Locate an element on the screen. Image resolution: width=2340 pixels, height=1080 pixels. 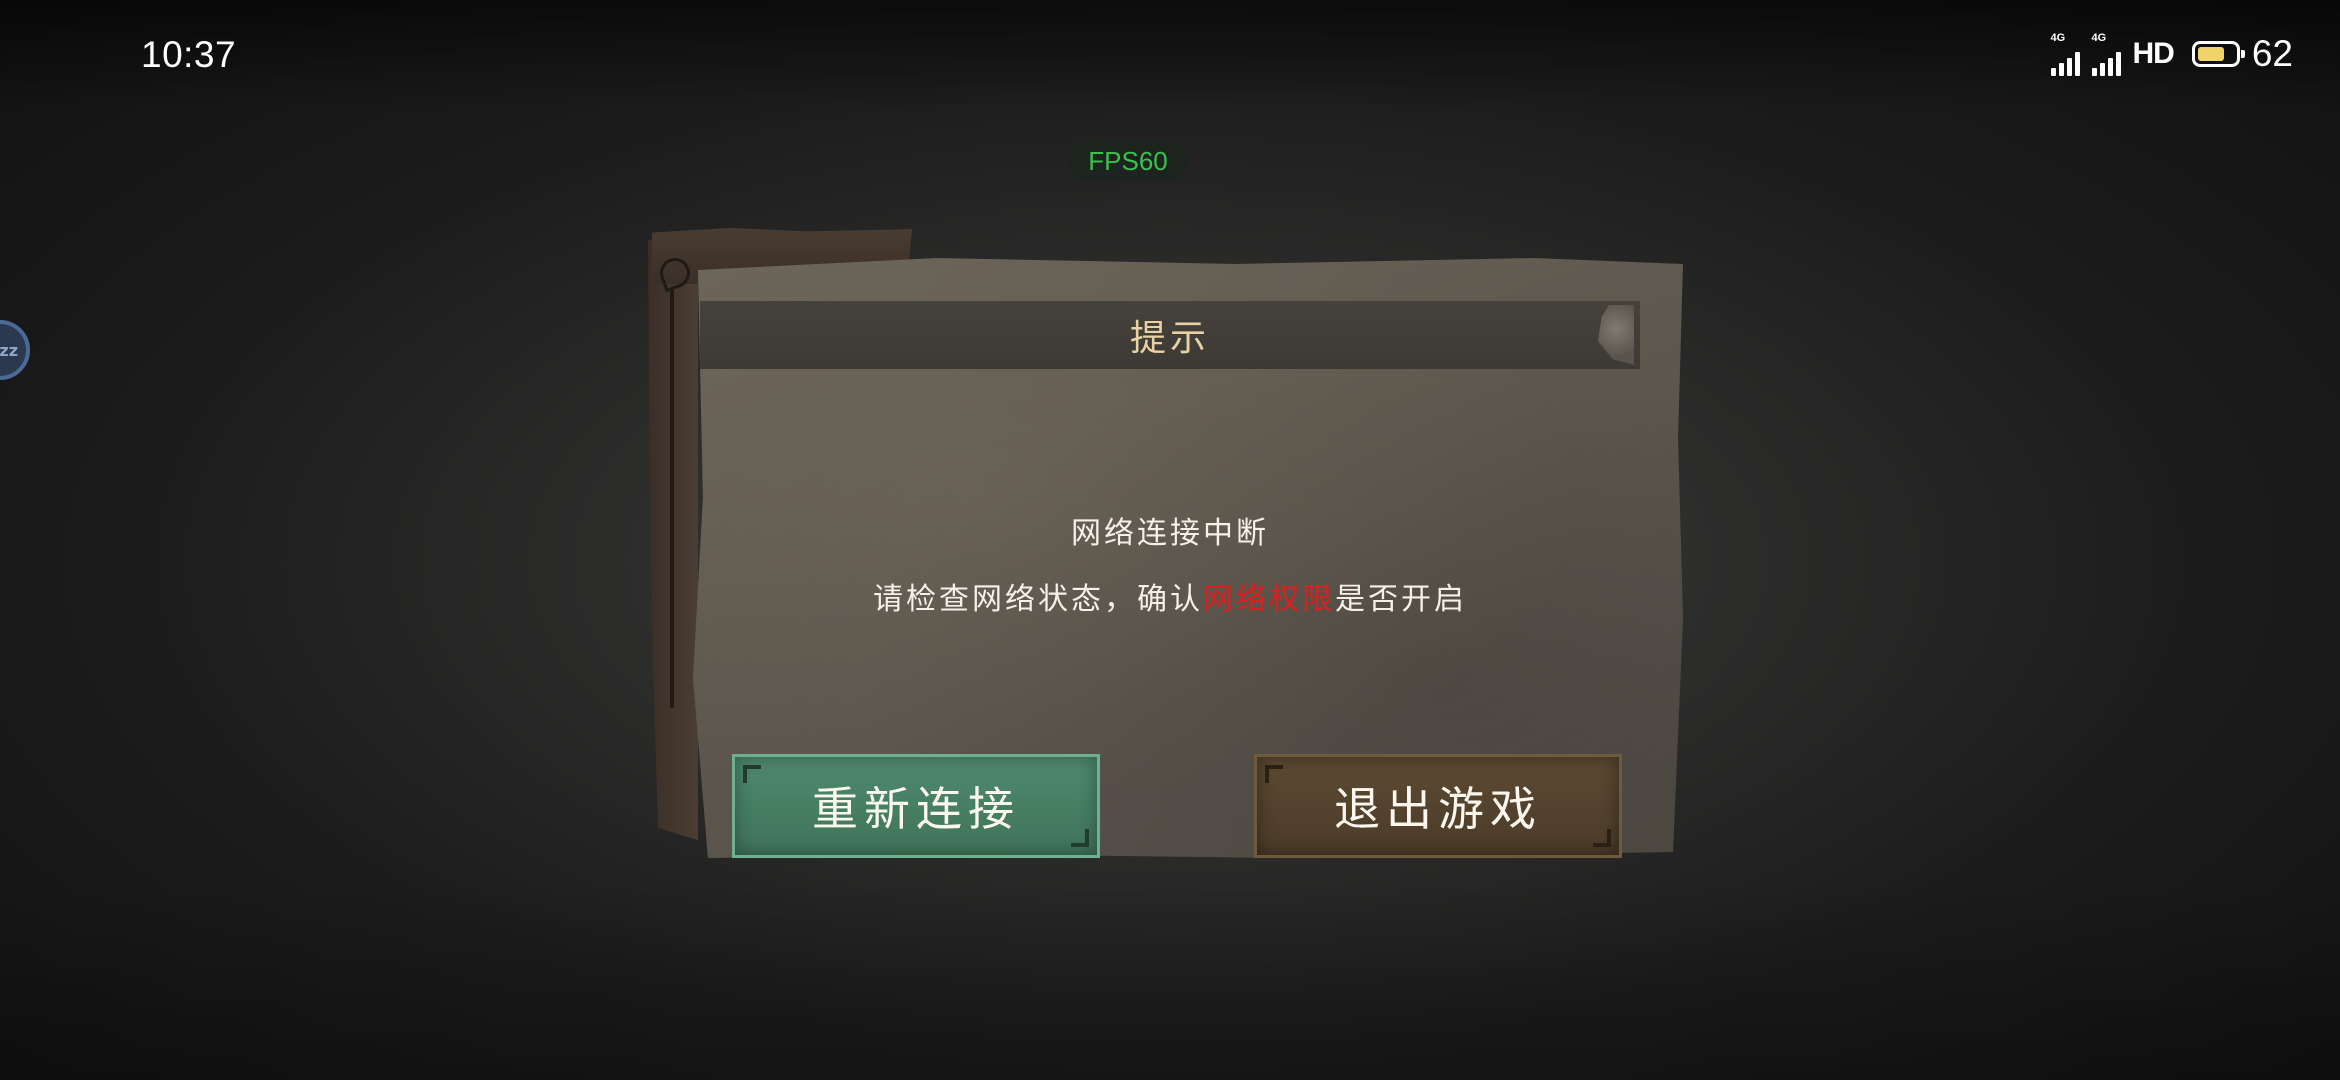
reconnect-button: 重新连接 is located at coordinates (916, 806).